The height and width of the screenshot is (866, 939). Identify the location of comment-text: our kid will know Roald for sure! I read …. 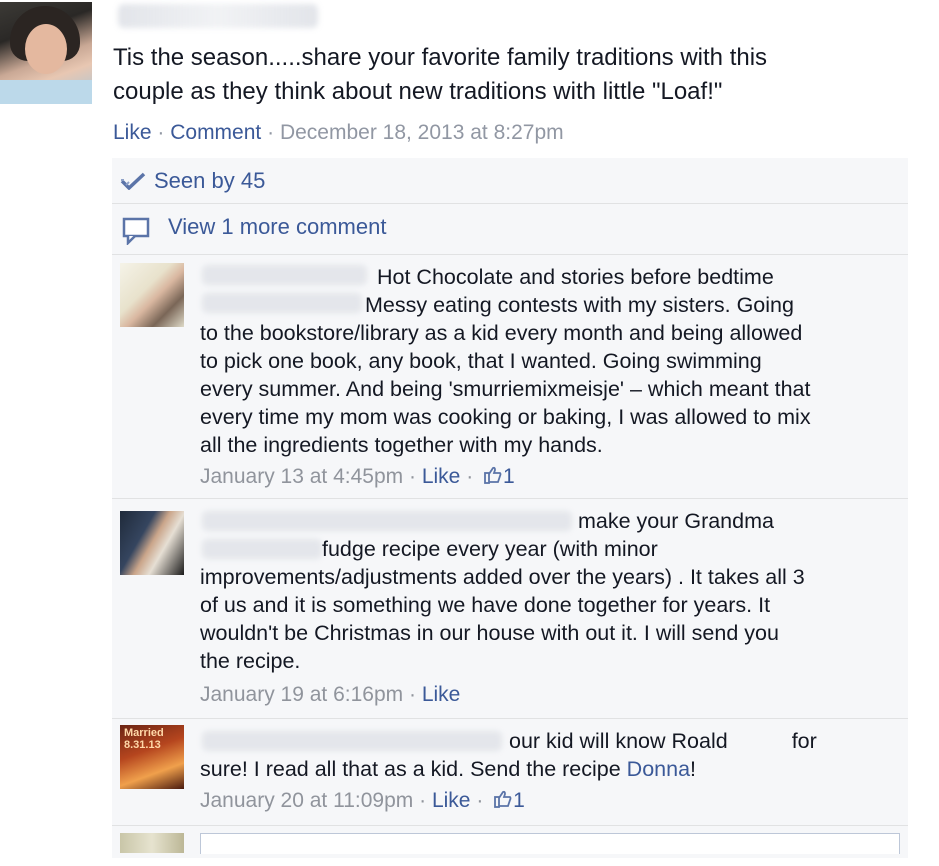
(550, 755).